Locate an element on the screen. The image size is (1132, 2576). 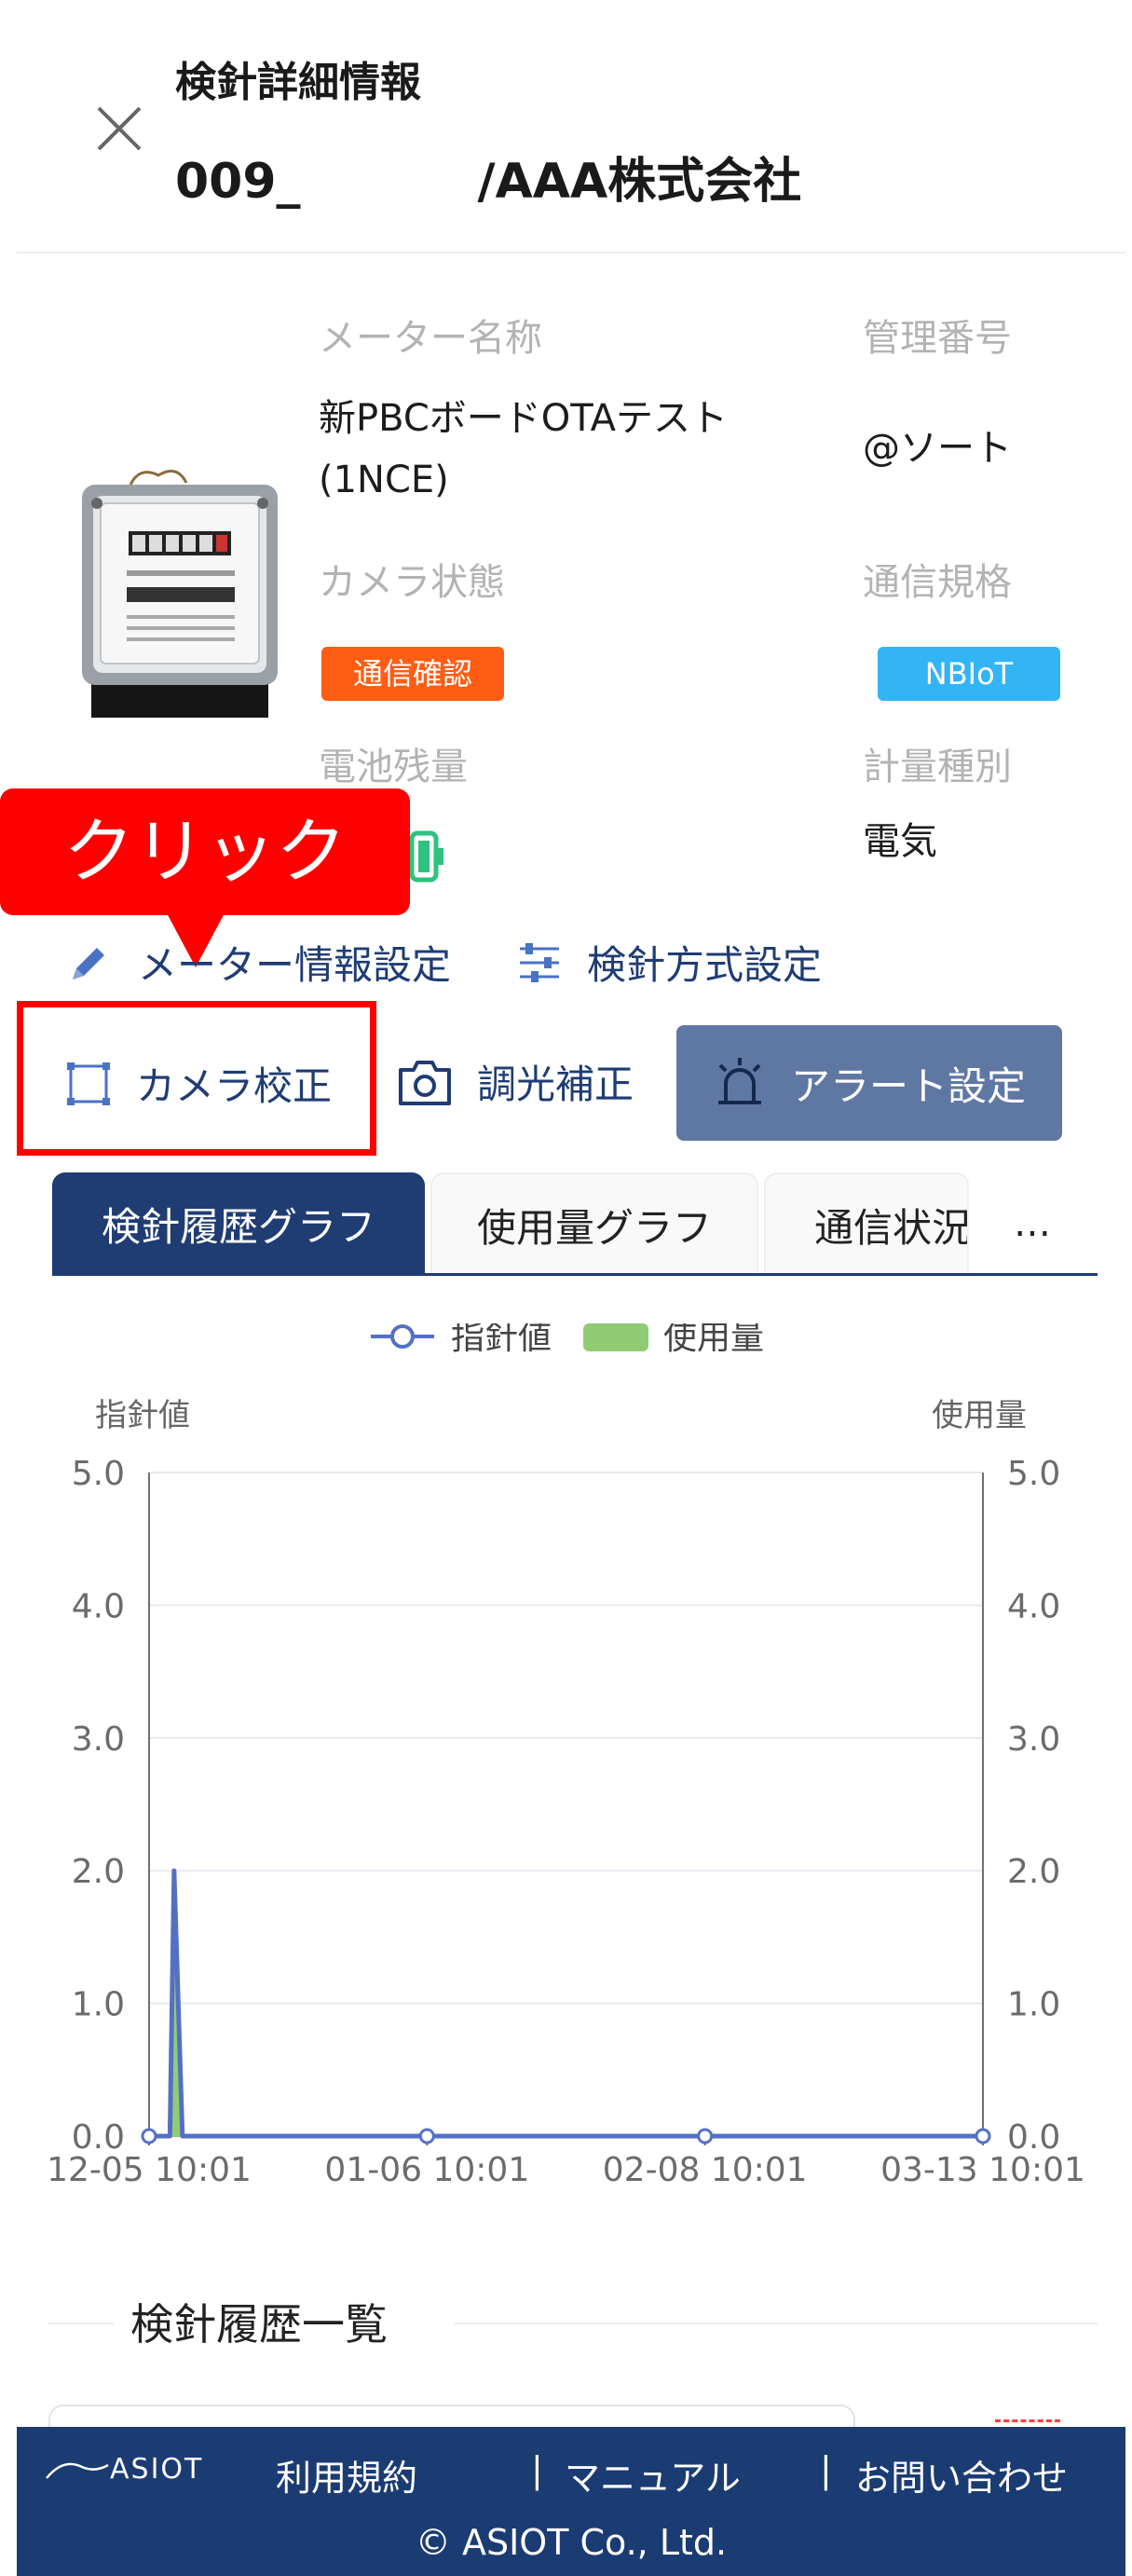
camera-icon is located at coordinates (425, 1082).